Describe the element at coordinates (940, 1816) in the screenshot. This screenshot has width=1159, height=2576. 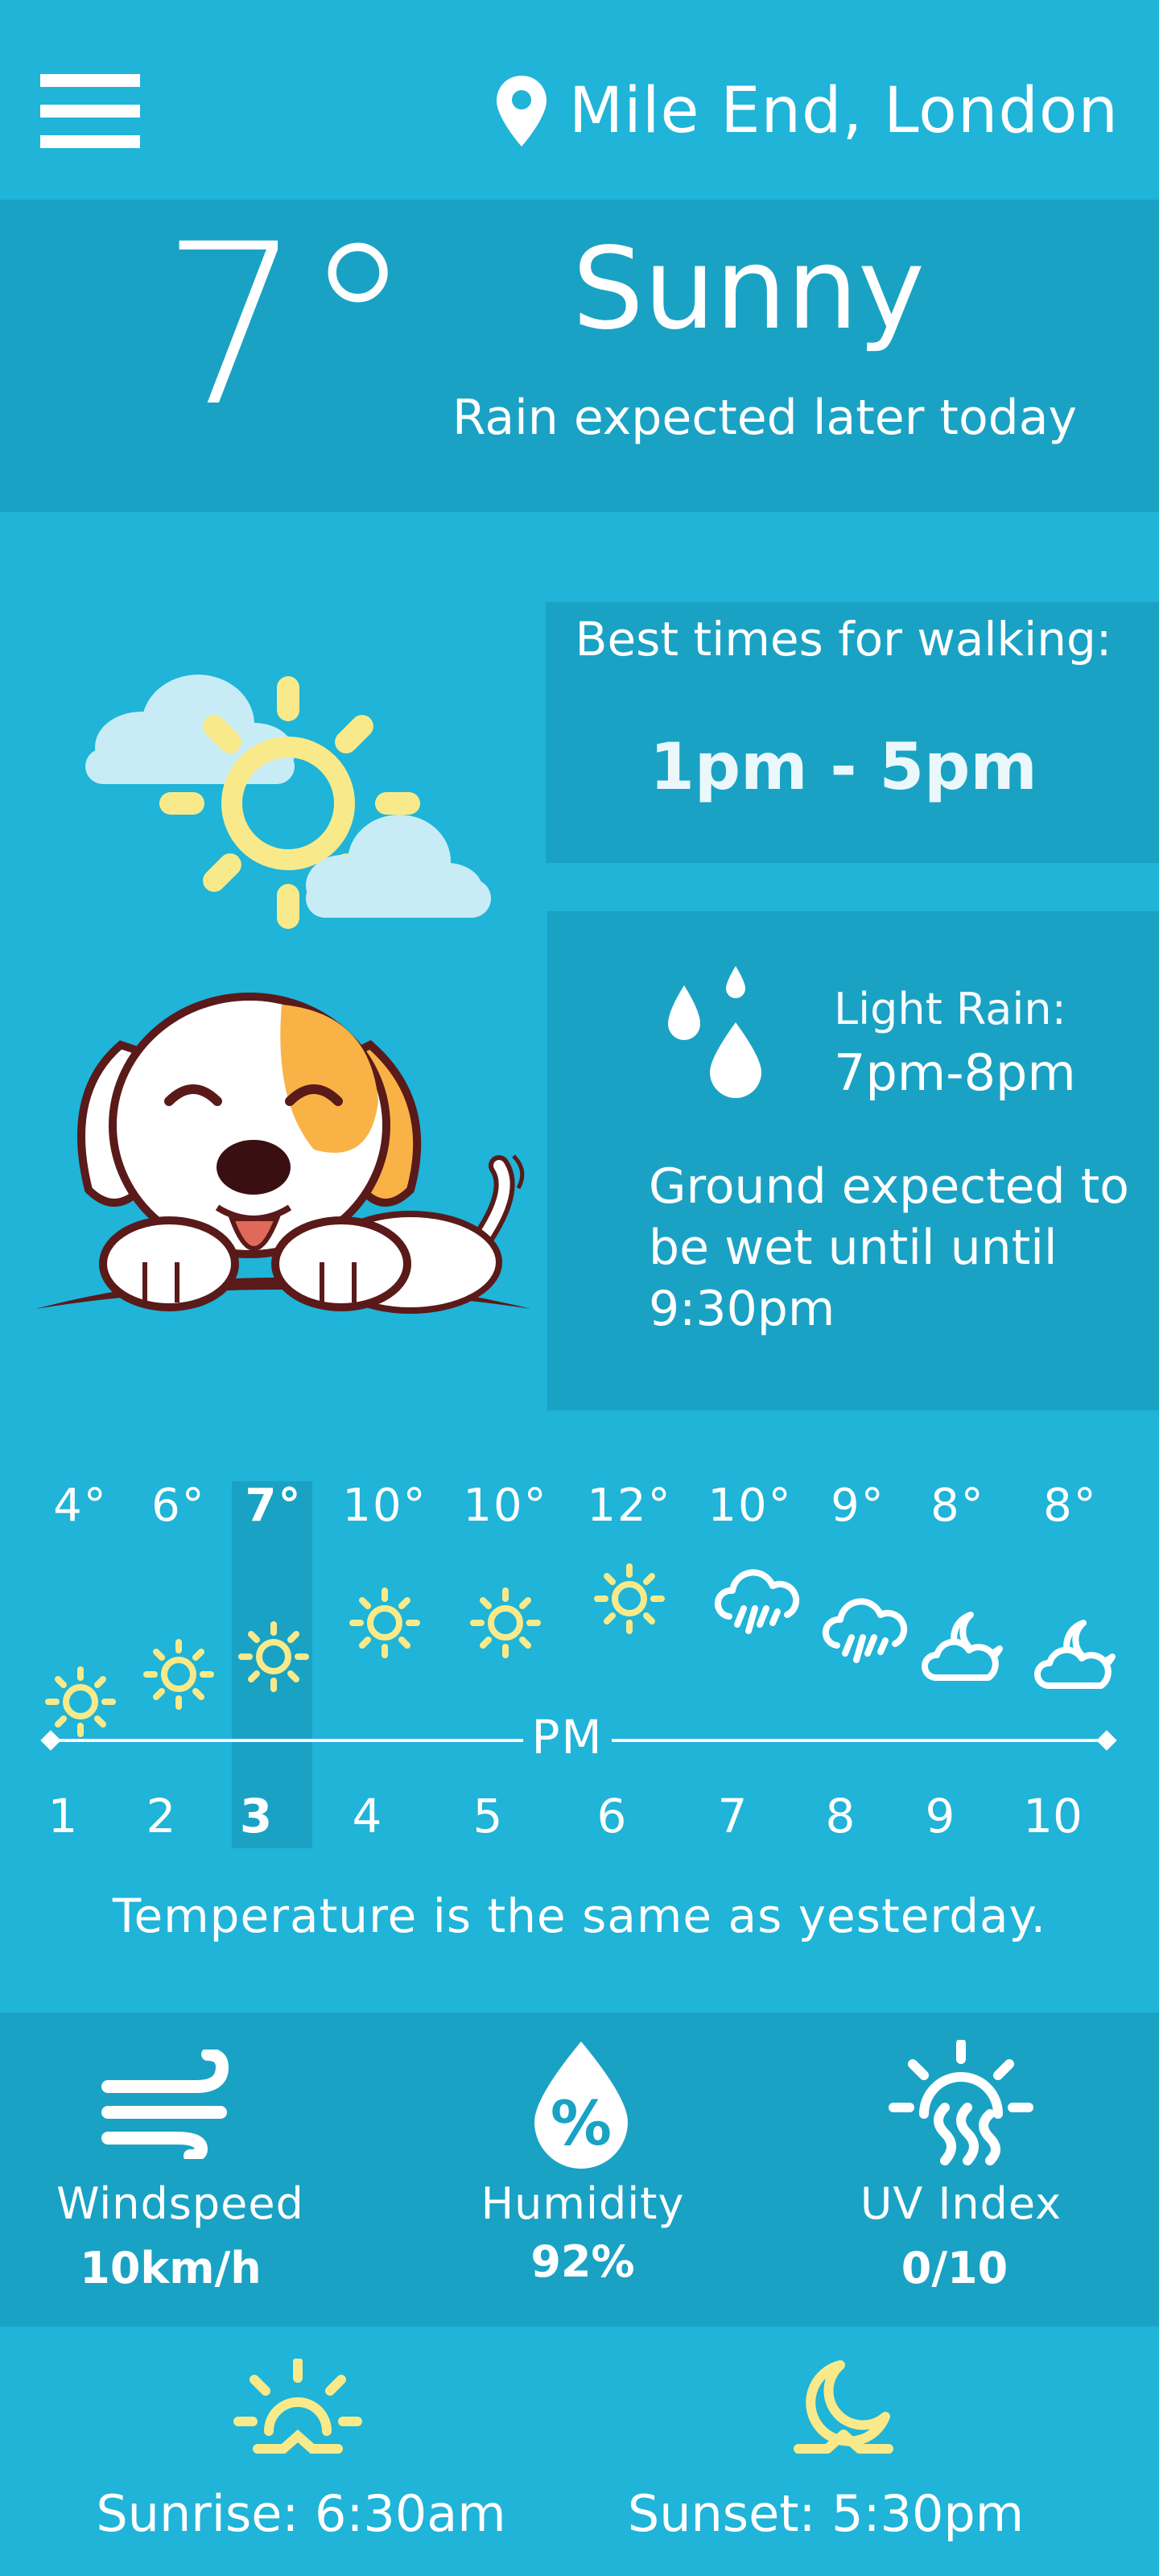
I see `hourly-time: 9` at that location.